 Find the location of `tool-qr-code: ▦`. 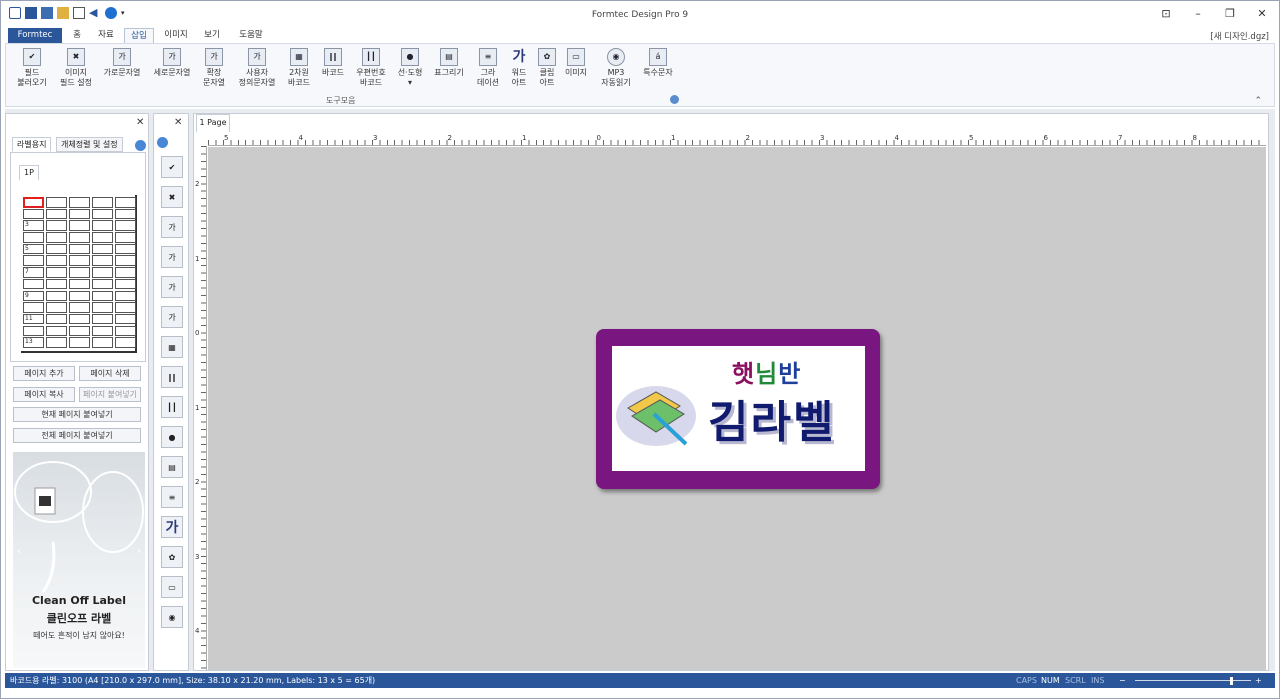

tool-qr-code: ▦ is located at coordinates (172, 347).